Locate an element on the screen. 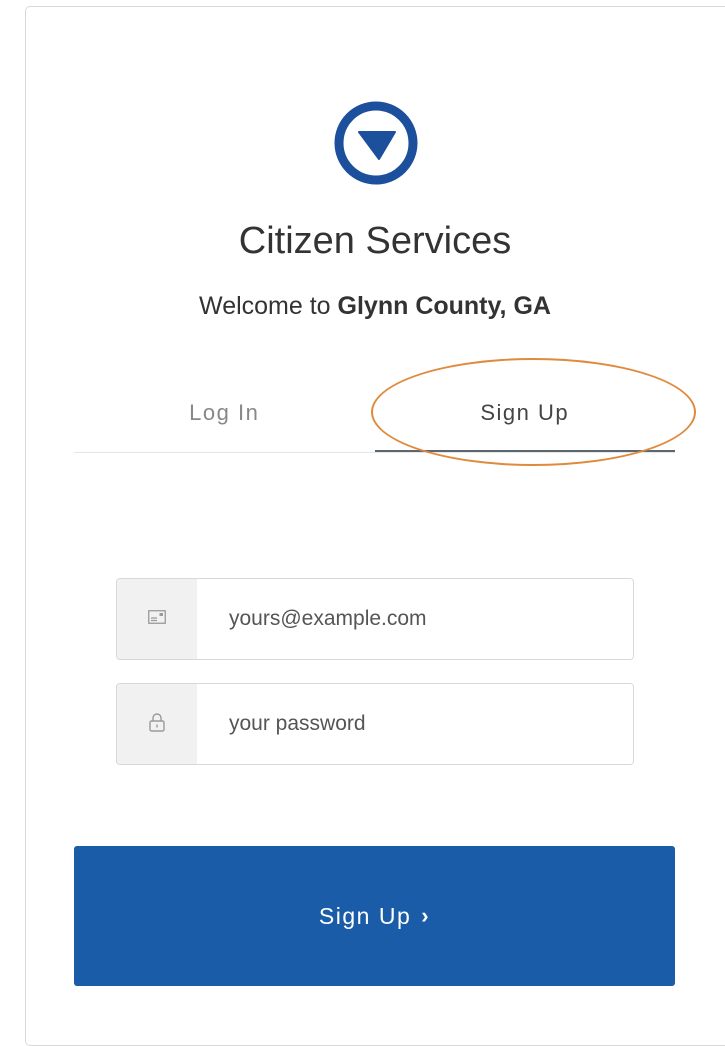  password-field is located at coordinates (375, 724).